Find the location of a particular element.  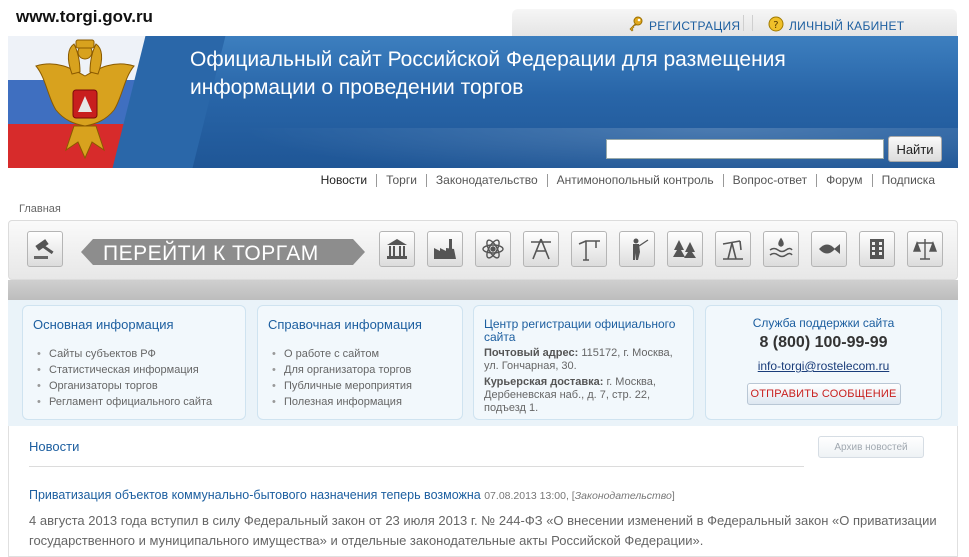

nav-subscribe: Подписка is located at coordinates (904, 180).